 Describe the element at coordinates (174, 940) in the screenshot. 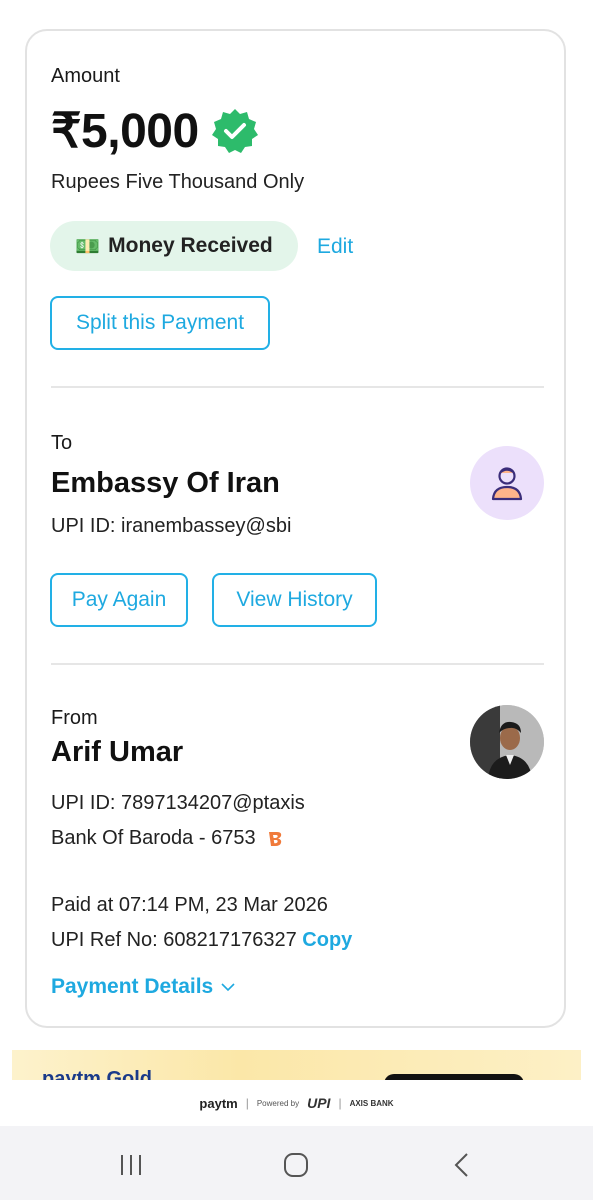

I see `upi-ref-number: UPI Ref No: 608217176327` at that location.